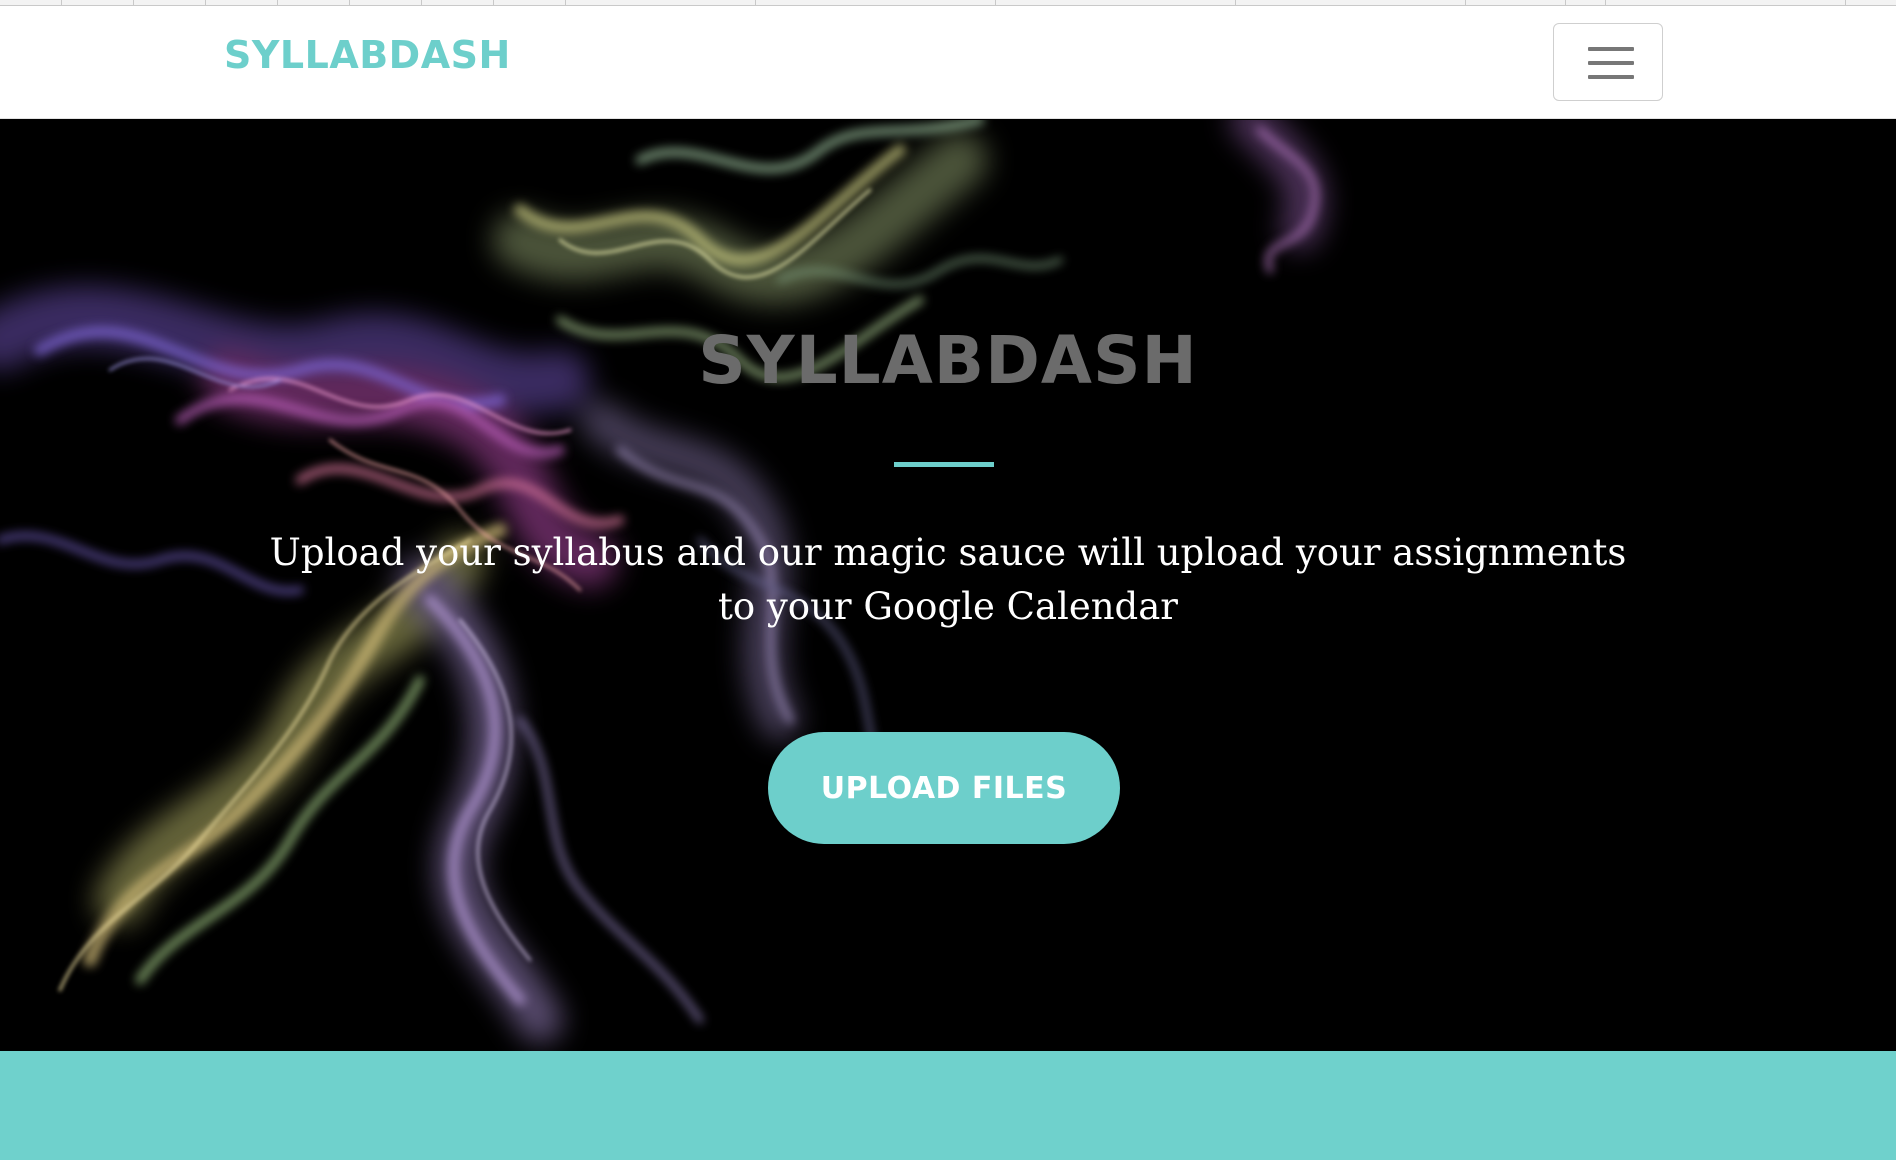 The width and height of the screenshot is (1896, 1160). I want to click on menu-toggle-button, so click(1608, 62).